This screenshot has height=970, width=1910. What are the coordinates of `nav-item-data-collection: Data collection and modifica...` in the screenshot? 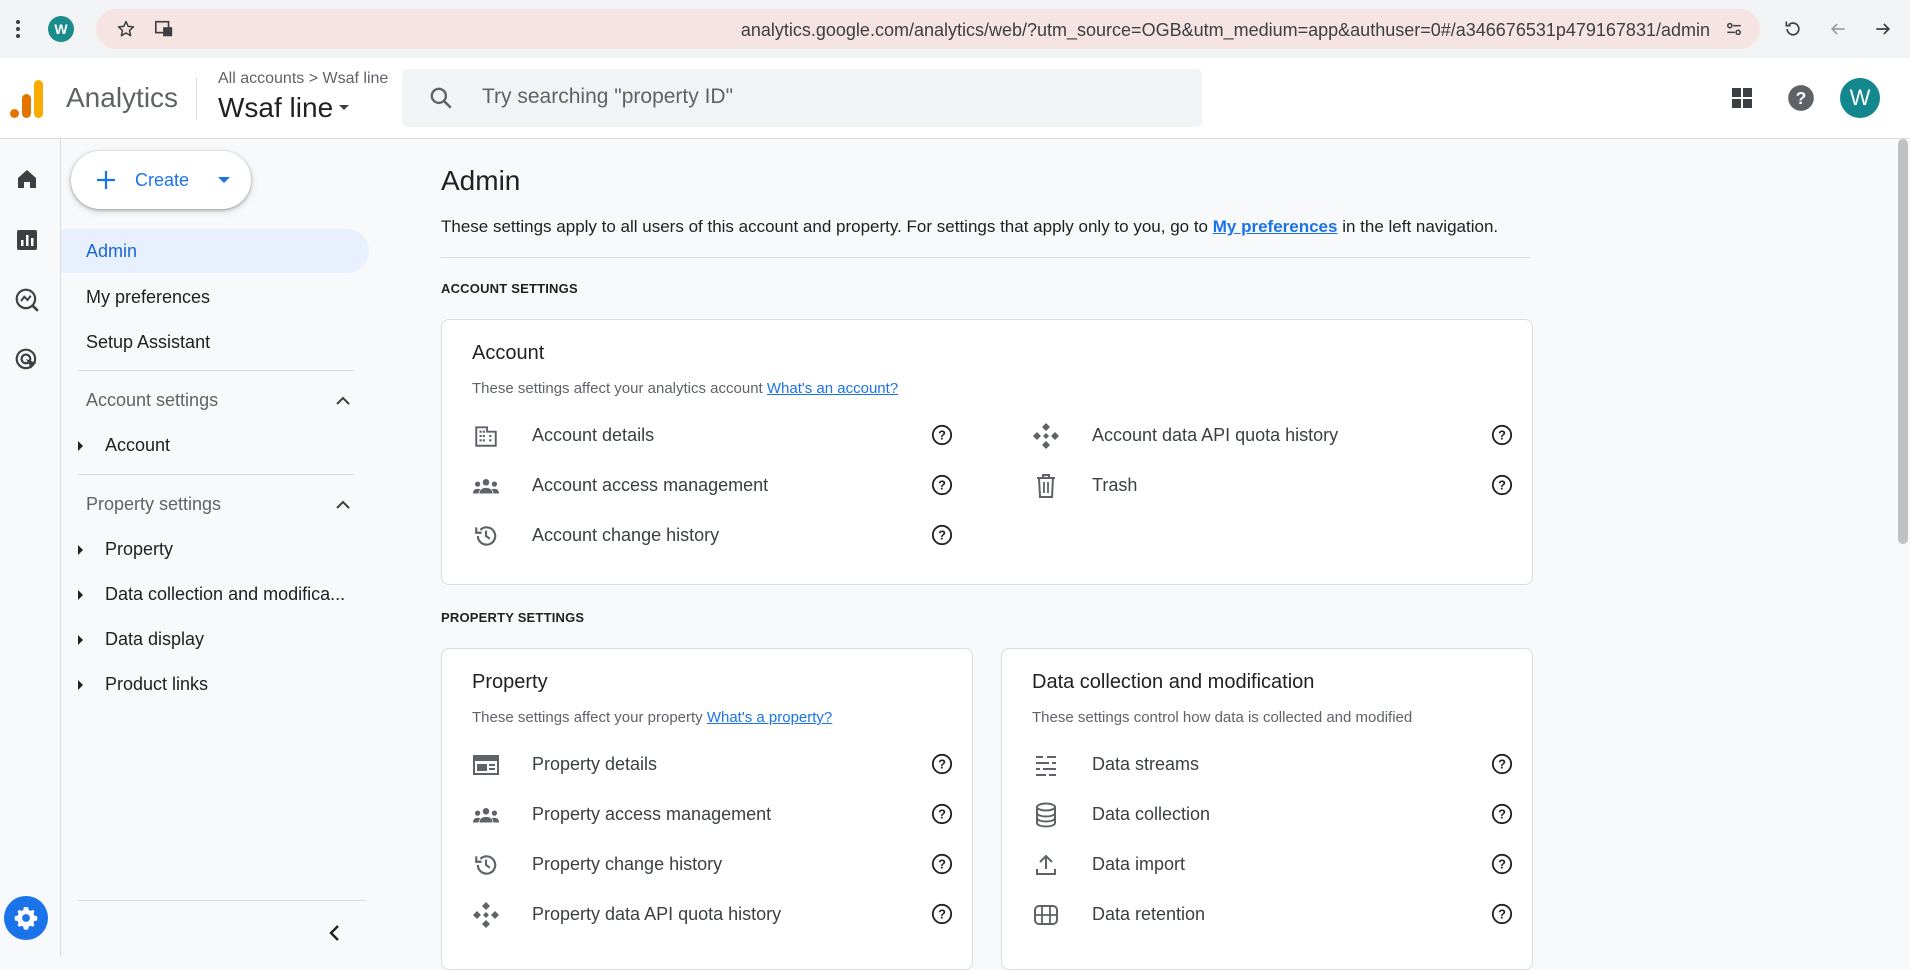 It's located at (211, 594).